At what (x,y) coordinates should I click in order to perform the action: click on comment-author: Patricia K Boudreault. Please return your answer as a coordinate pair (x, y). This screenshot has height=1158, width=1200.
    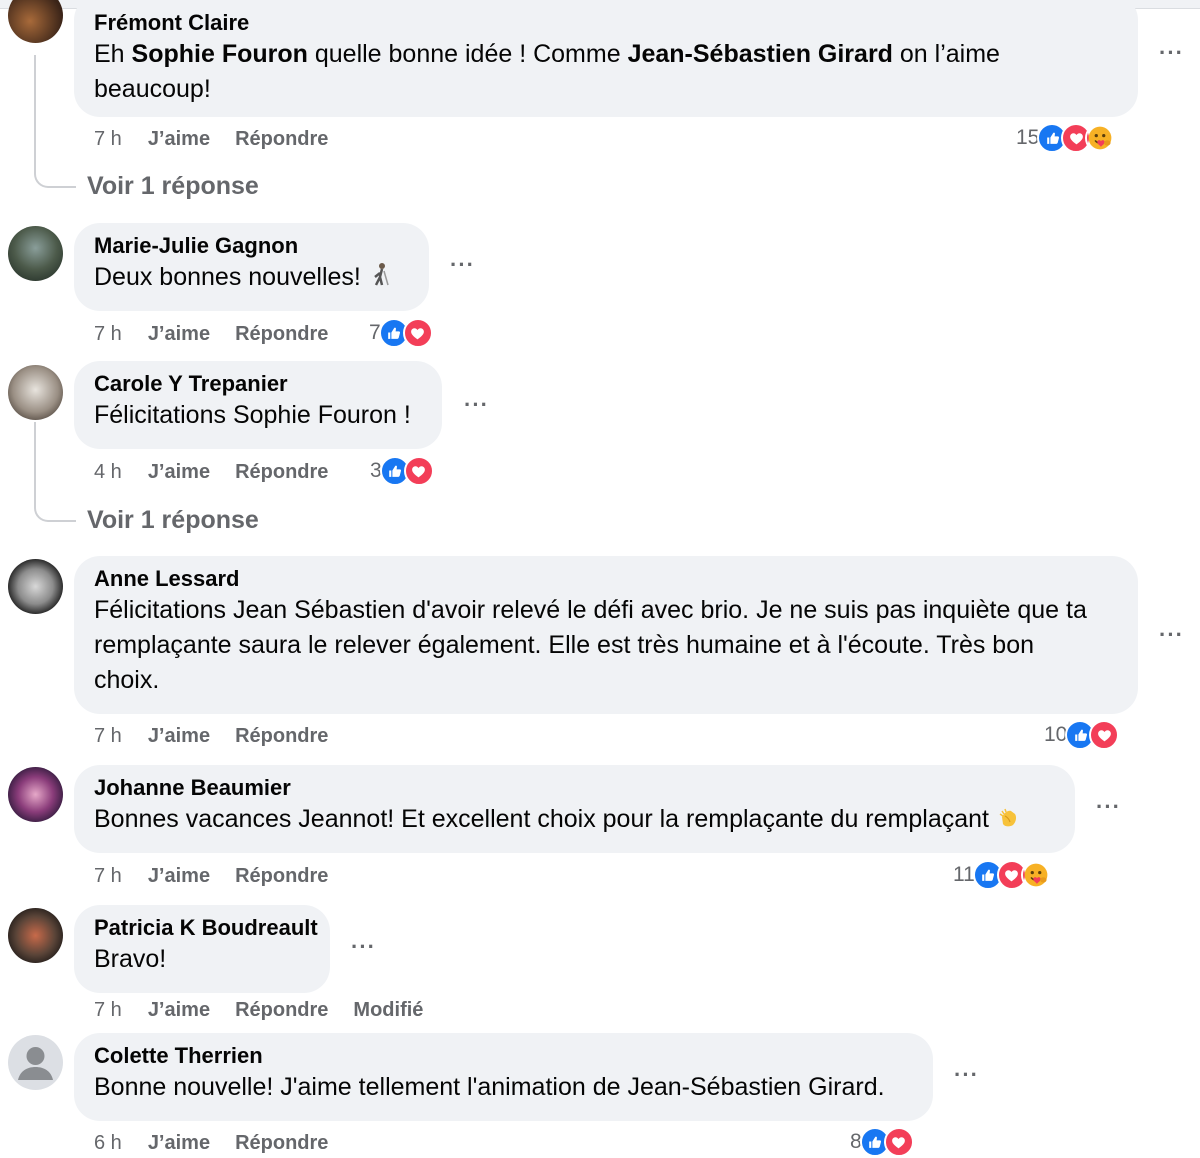
    Looking at the image, I should click on (206, 928).